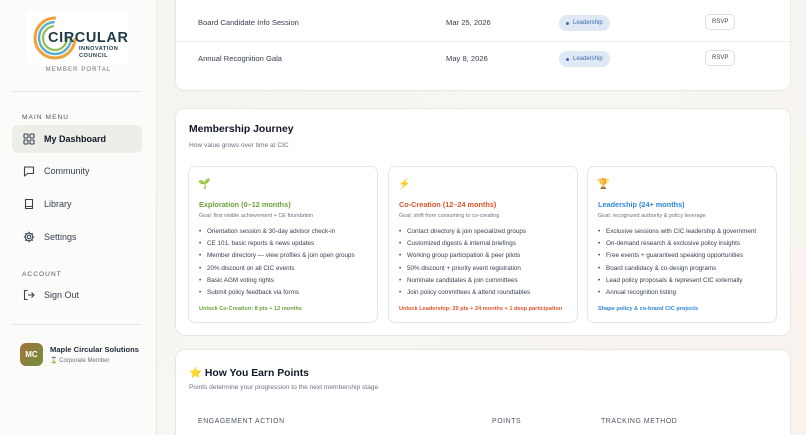  What do you see at coordinates (29, 171) in the screenshot?
I see `chat-icon` at bounding box center [29, 171].